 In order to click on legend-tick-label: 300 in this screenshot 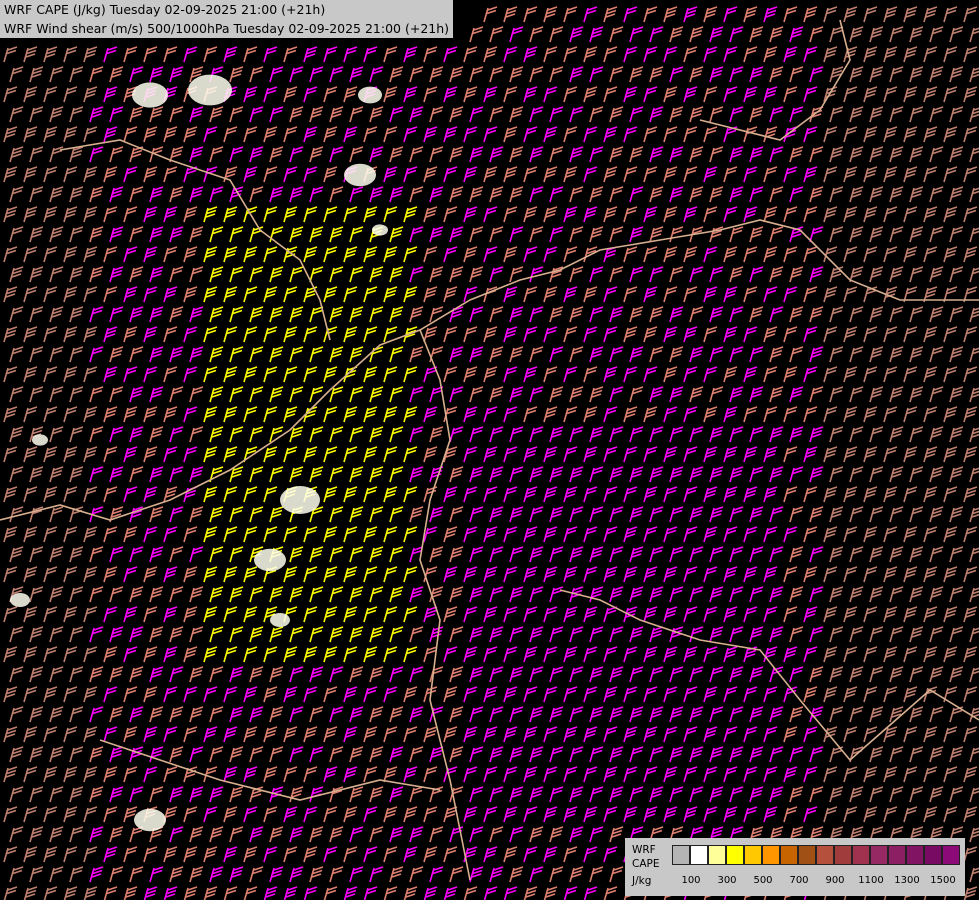, I will do `click(727, 880)`.